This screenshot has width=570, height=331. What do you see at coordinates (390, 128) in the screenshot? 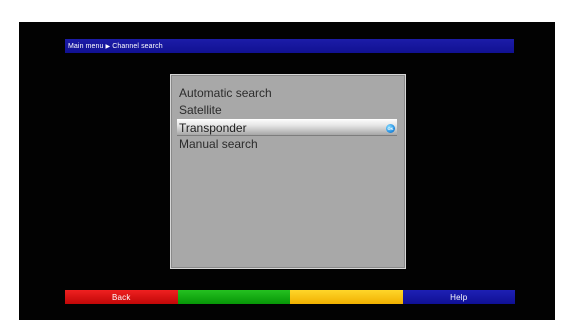
I see `ok-button-icon: OK` at bounding box center [390, 128].